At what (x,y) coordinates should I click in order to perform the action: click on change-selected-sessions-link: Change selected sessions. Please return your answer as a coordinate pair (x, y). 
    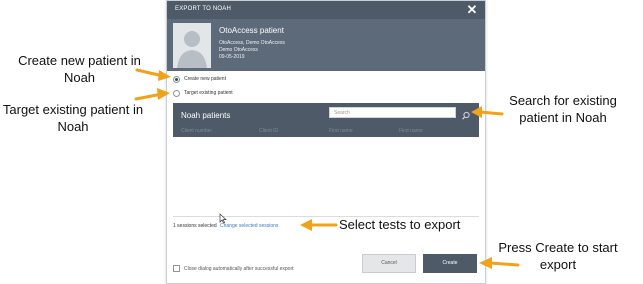
    Looking at the image, I should click on (249, 226).